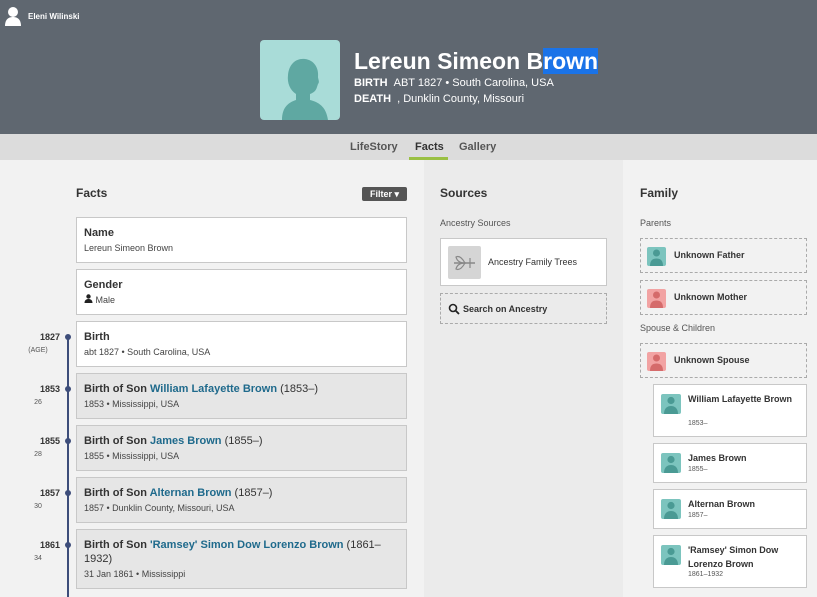 The height and width of the screenshot is (597, 817). I want to click on death-value: , Dunklin County, Missouri, so click(461, 99).